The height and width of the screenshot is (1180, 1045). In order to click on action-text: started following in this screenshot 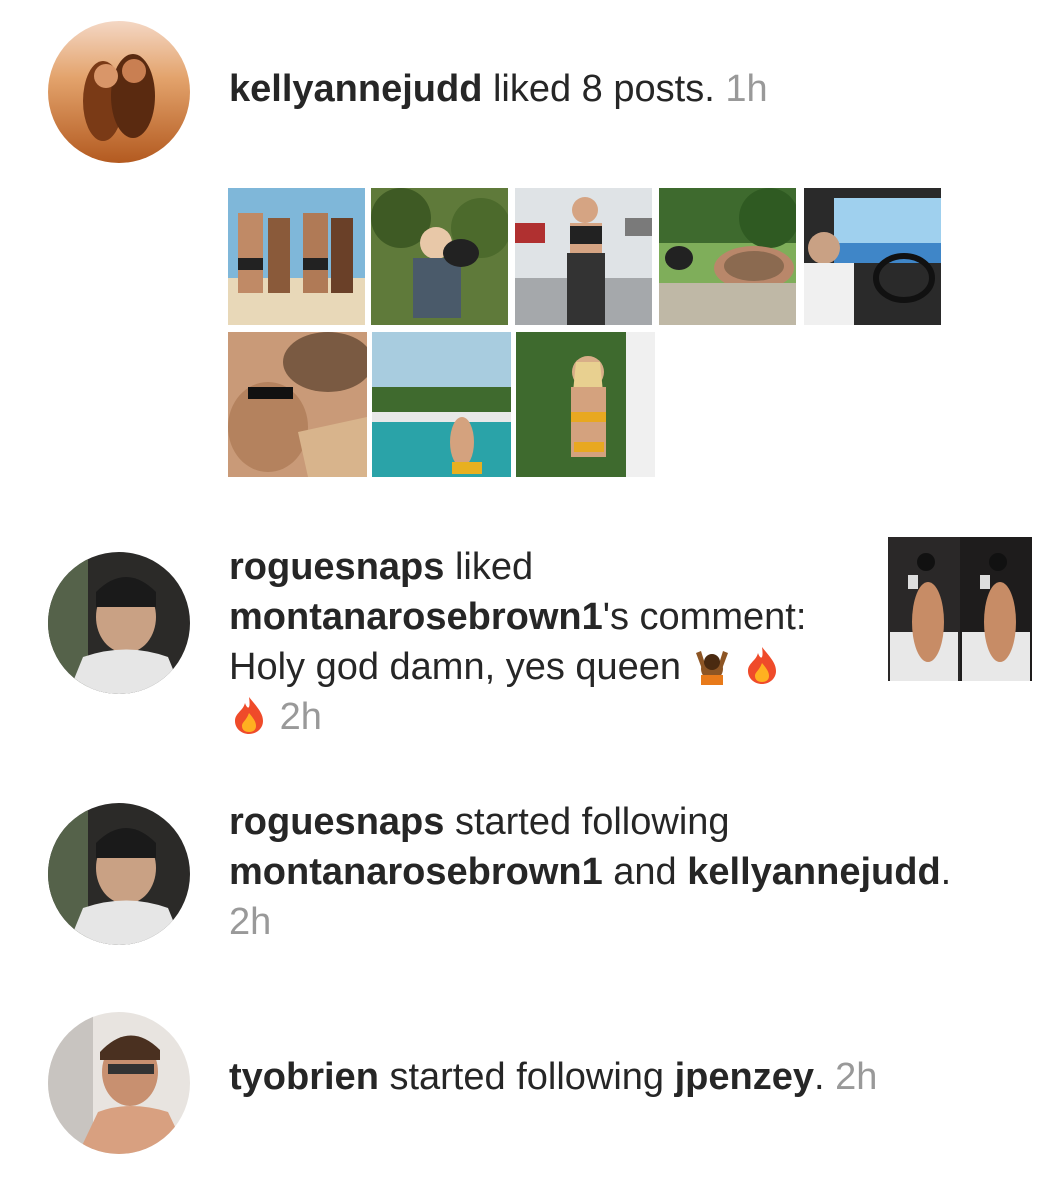, I will do `click(526, 1077)`.